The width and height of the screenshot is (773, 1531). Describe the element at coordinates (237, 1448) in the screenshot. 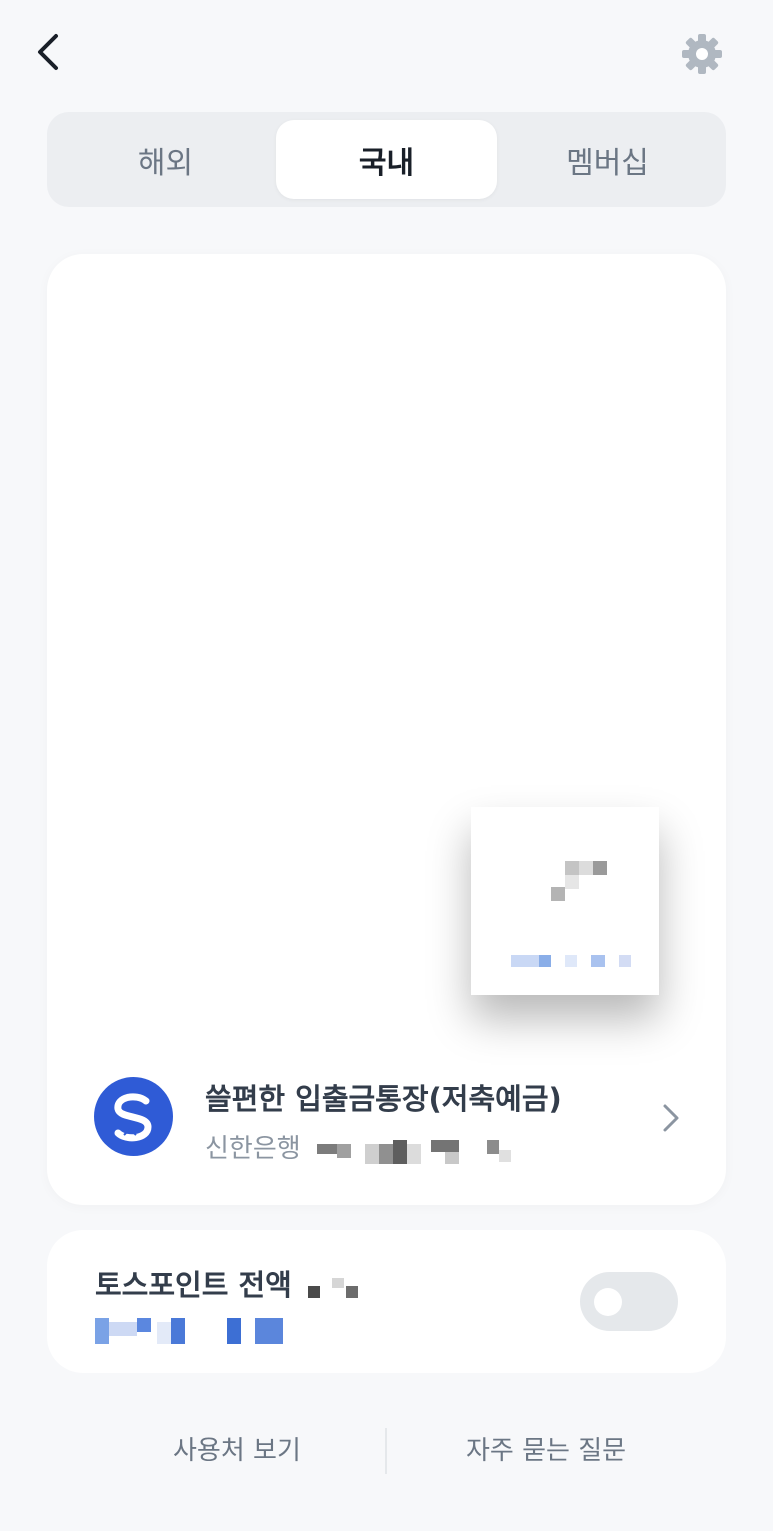

I see `usage-link: 사용처 보기` at that location.